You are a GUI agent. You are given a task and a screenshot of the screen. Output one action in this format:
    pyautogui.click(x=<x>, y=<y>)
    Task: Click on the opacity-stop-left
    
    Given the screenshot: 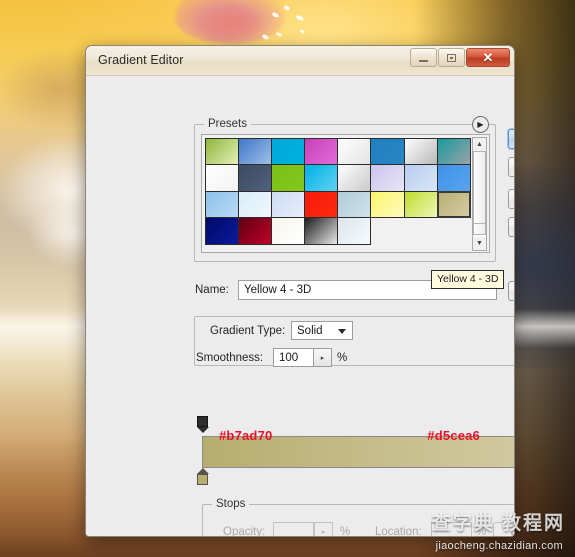 What is the action you would take?
    pyautogui.click(x=202, y=424)
    